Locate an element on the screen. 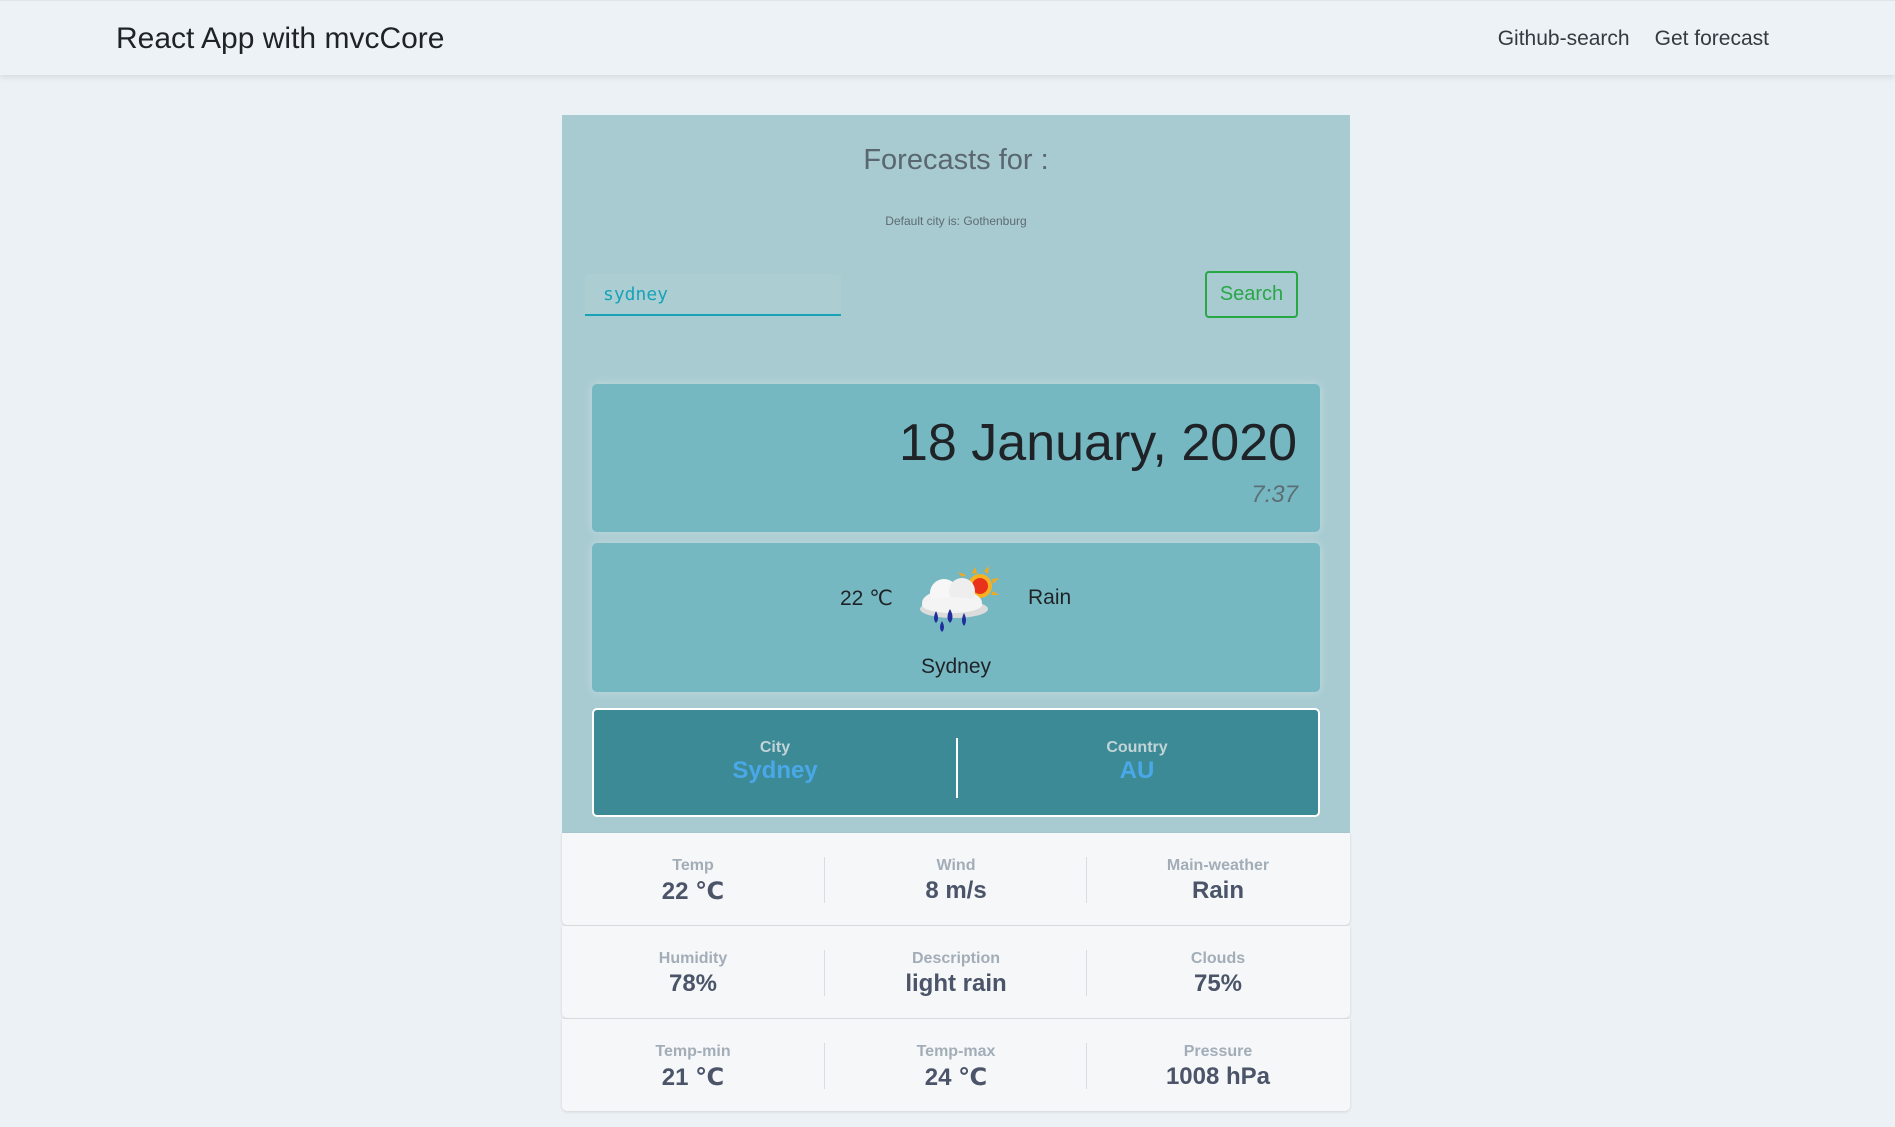 This screenshot has height=1127, width=1895. location-city: City Sydney is located at coordinates (775, 762).